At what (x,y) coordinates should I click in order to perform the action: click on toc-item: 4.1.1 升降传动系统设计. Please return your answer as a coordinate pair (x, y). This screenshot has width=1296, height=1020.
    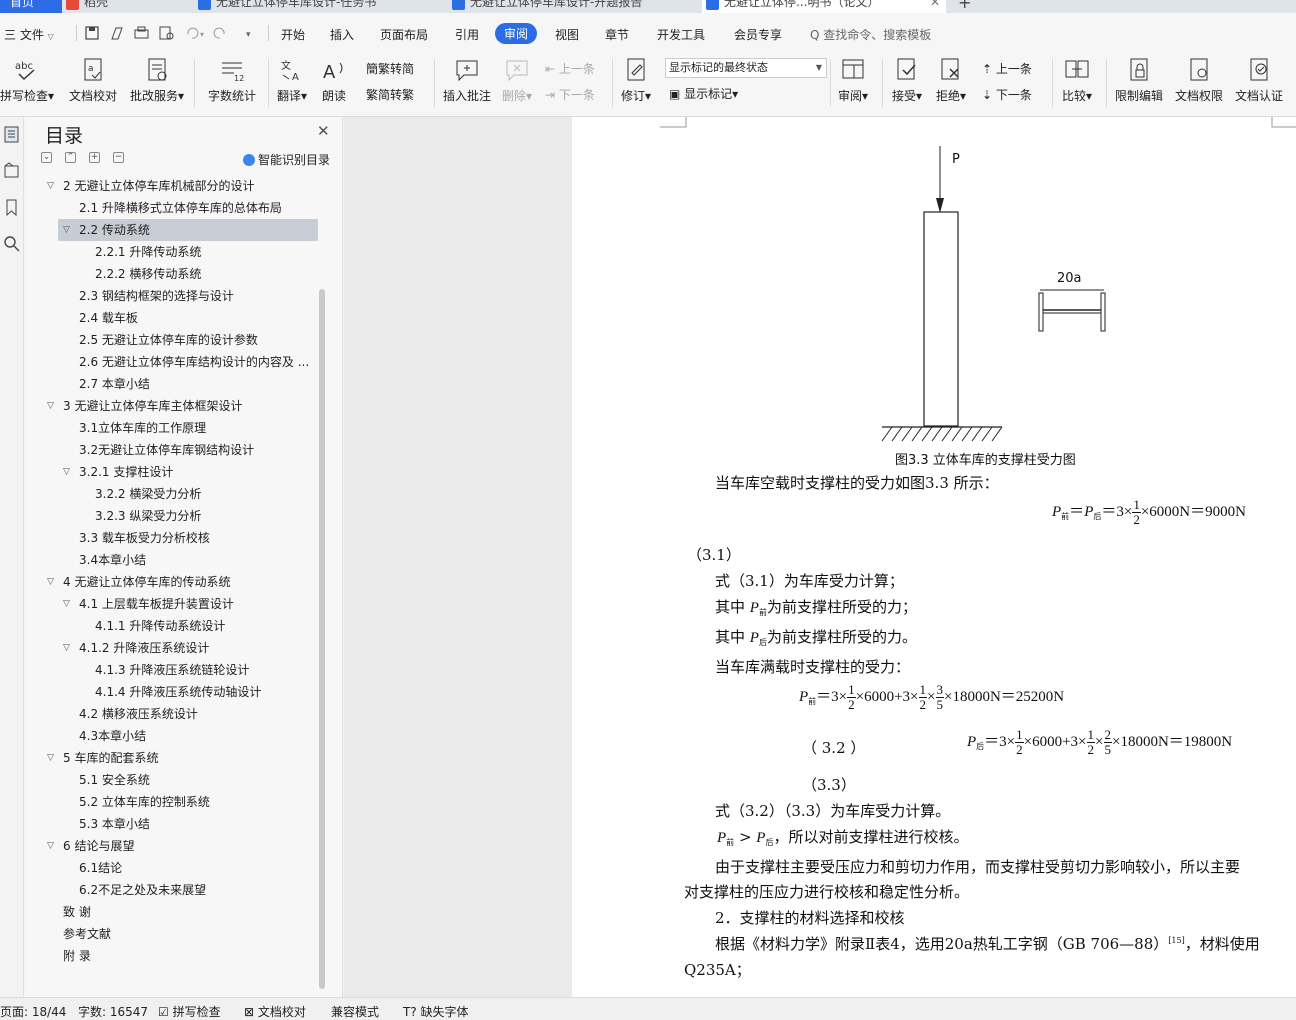
    Looking at the image, I should click on (173, 626).